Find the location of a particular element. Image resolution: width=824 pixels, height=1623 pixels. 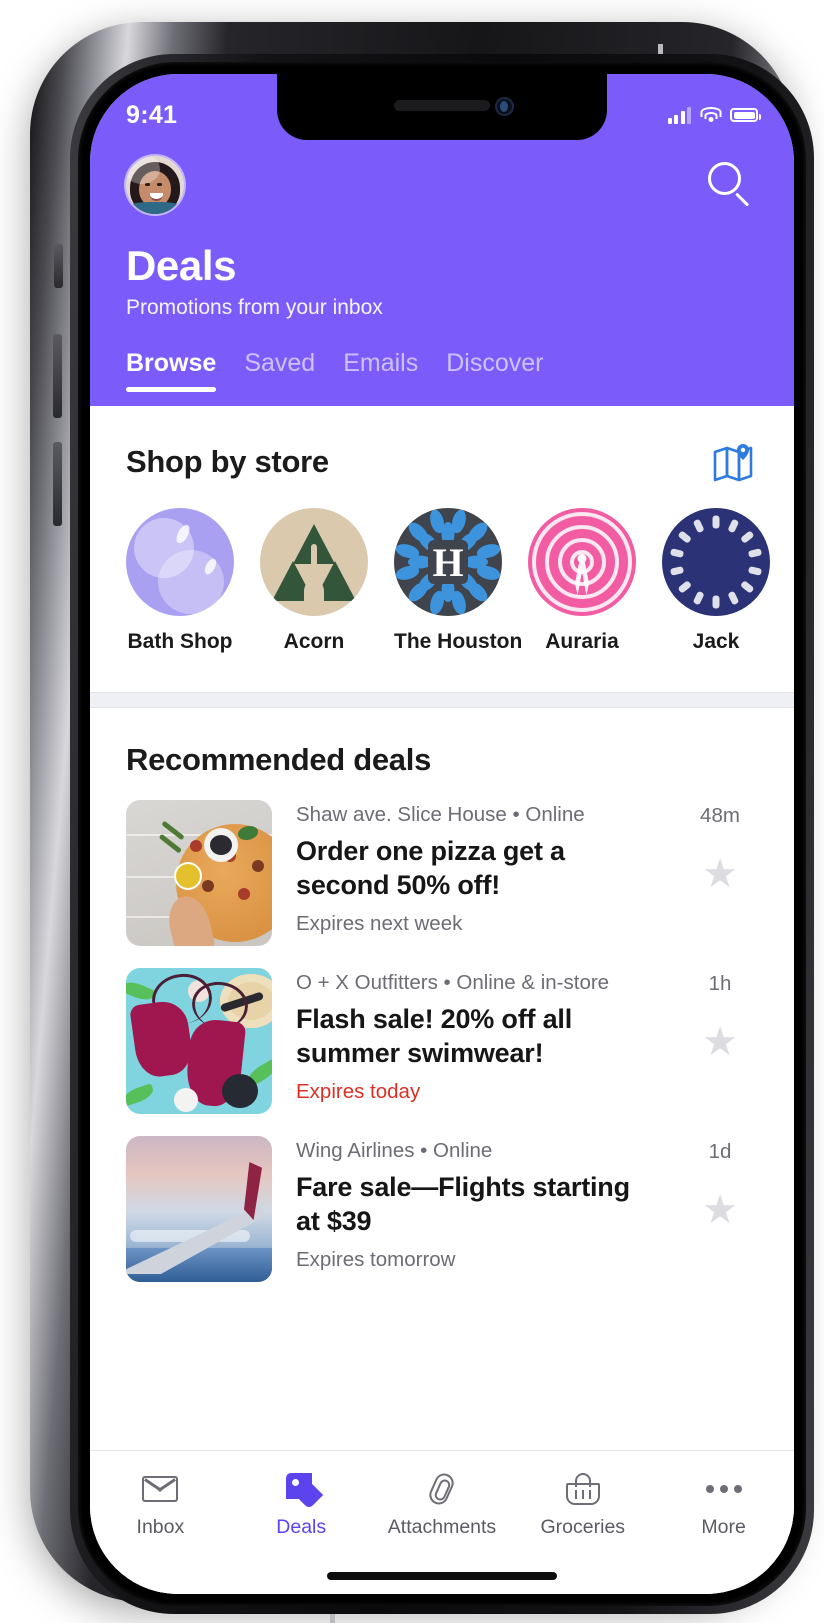

cellular-bars-icon is located at coordinates (679, 115).